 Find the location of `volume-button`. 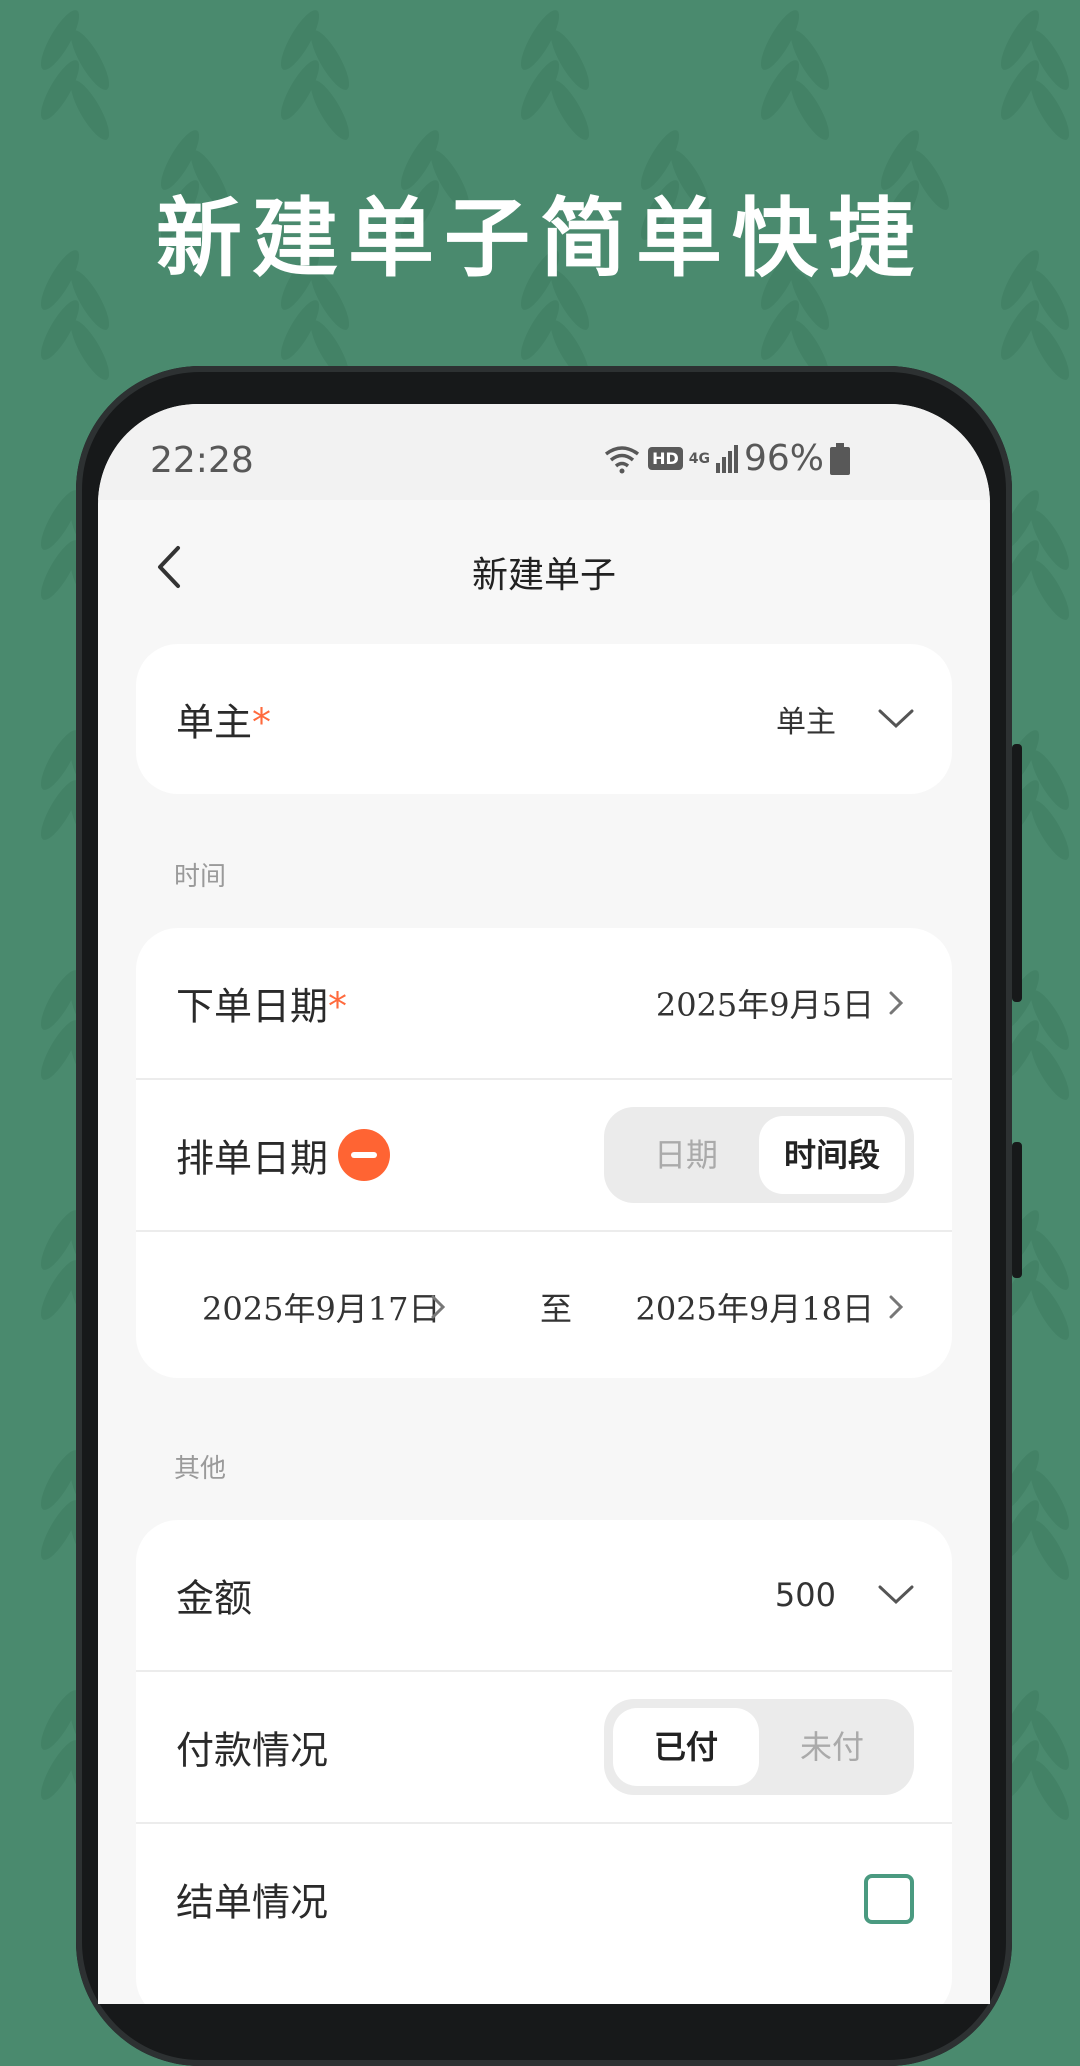

volume-button is located at coordinates (1017, 873).